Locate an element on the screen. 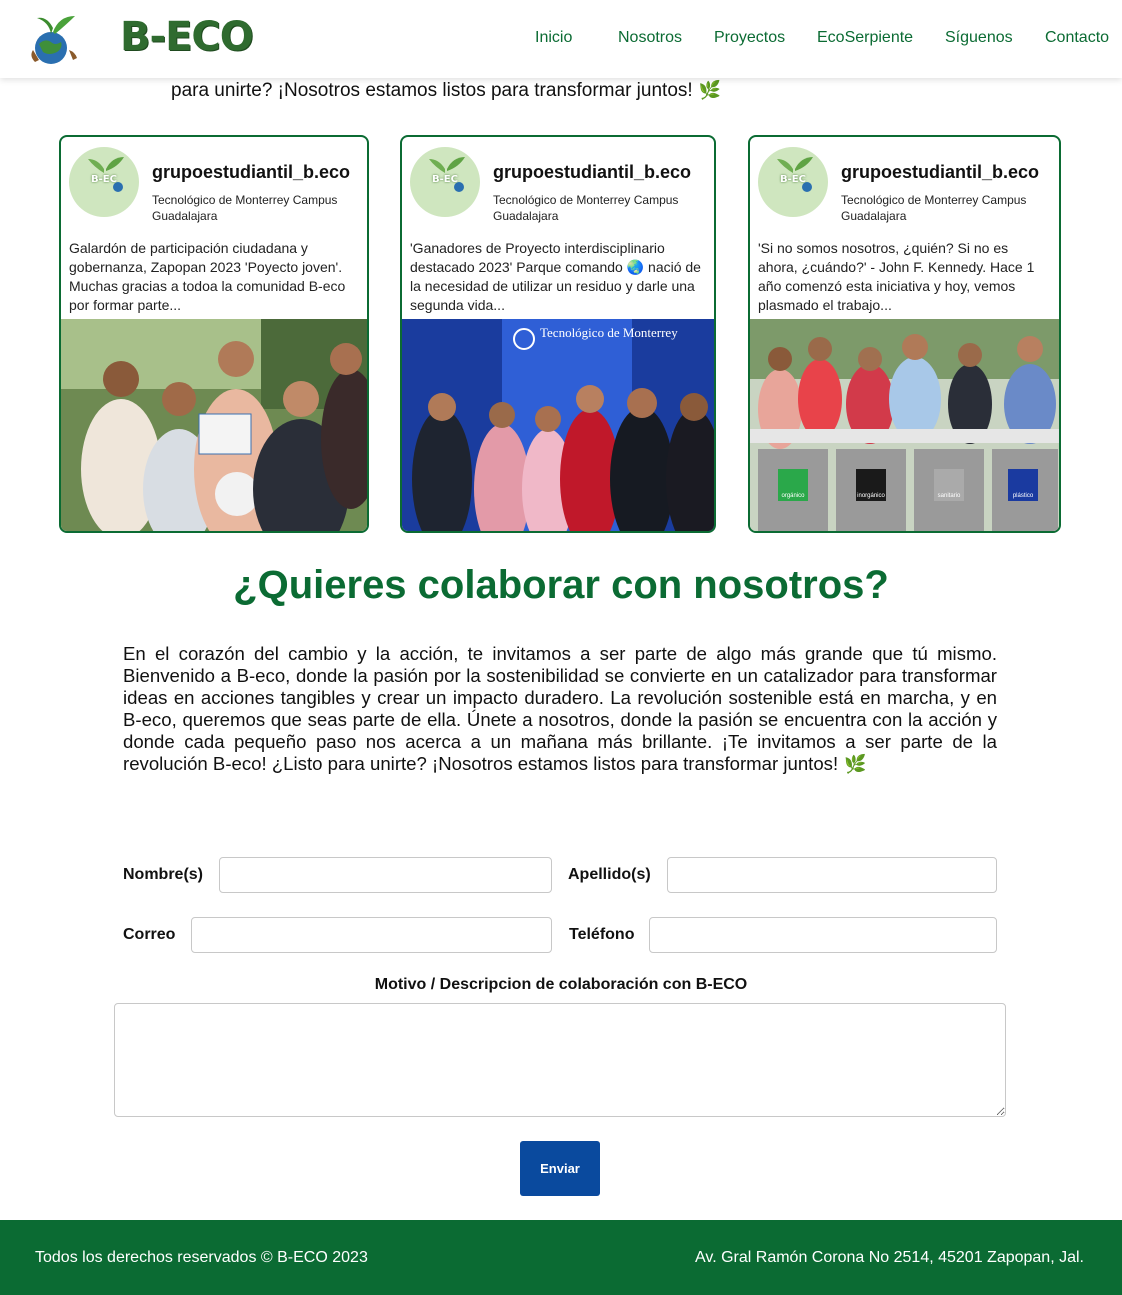  bin-label: plástico is located at coordinates (1023, 496).